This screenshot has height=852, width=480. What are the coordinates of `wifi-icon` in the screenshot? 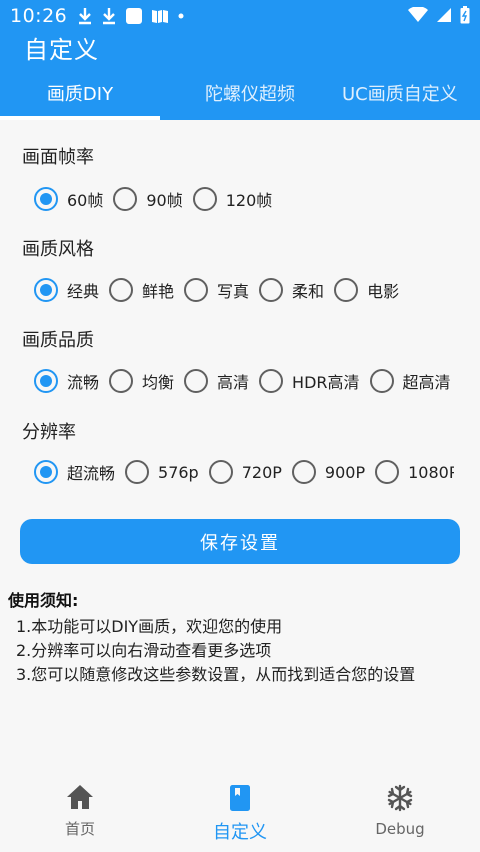 It's located at (418, 14).